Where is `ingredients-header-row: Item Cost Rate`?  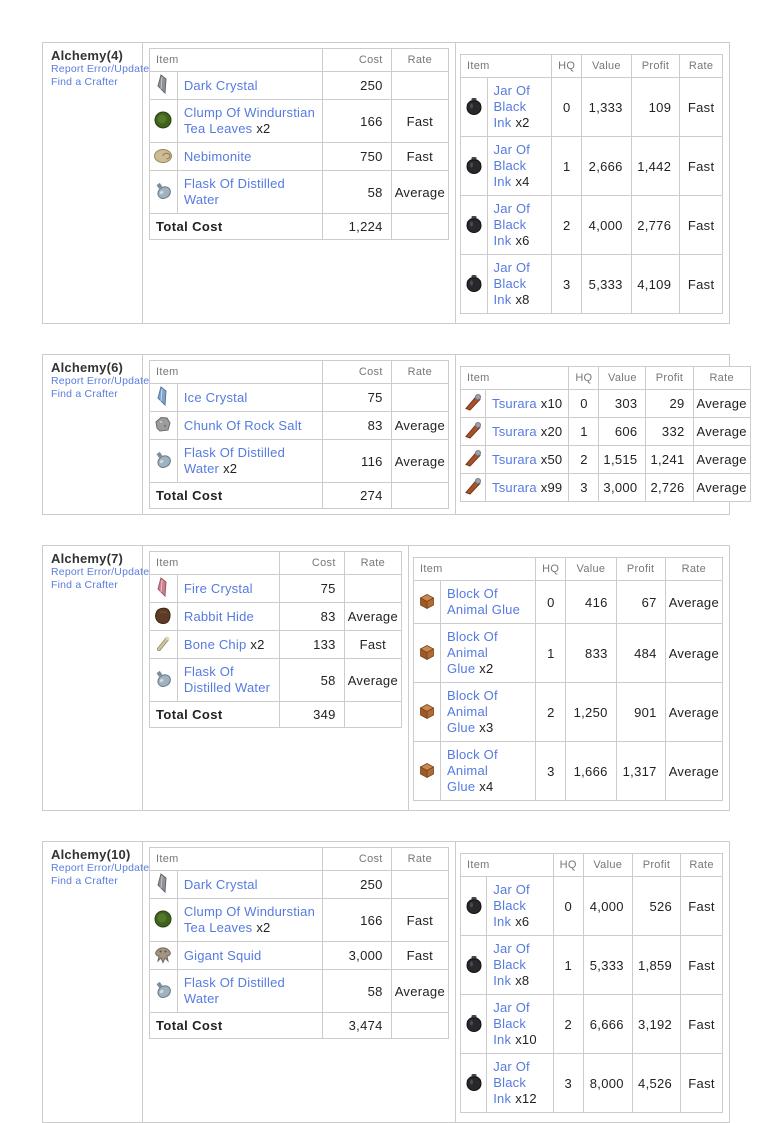 ingredients-header-row: Item Cost Rate is located at coordinates (299, 859).